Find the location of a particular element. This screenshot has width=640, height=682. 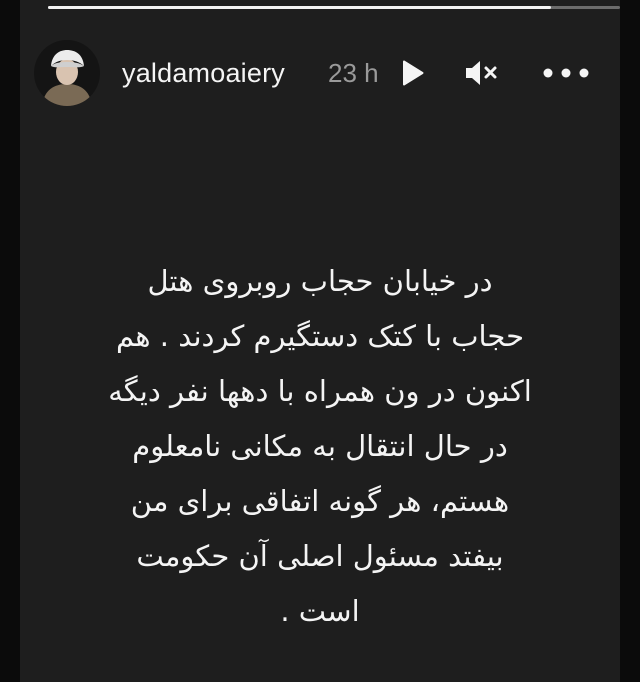

story-text-line: اکنون در ون همراه با دهها نفر دیگه is located at coordinates (320, 391).